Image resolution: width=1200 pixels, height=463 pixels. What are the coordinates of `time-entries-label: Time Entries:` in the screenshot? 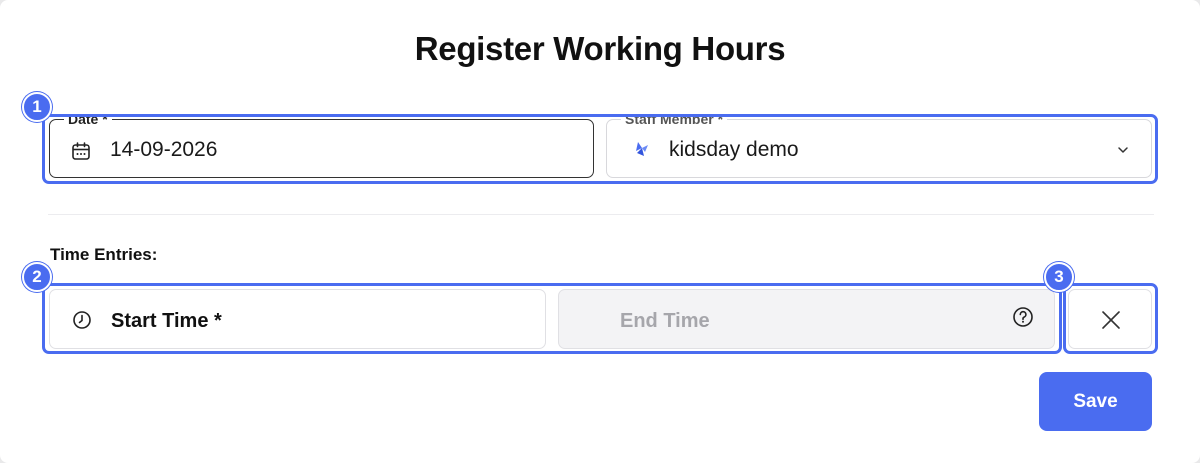 It's located at (104, 254).